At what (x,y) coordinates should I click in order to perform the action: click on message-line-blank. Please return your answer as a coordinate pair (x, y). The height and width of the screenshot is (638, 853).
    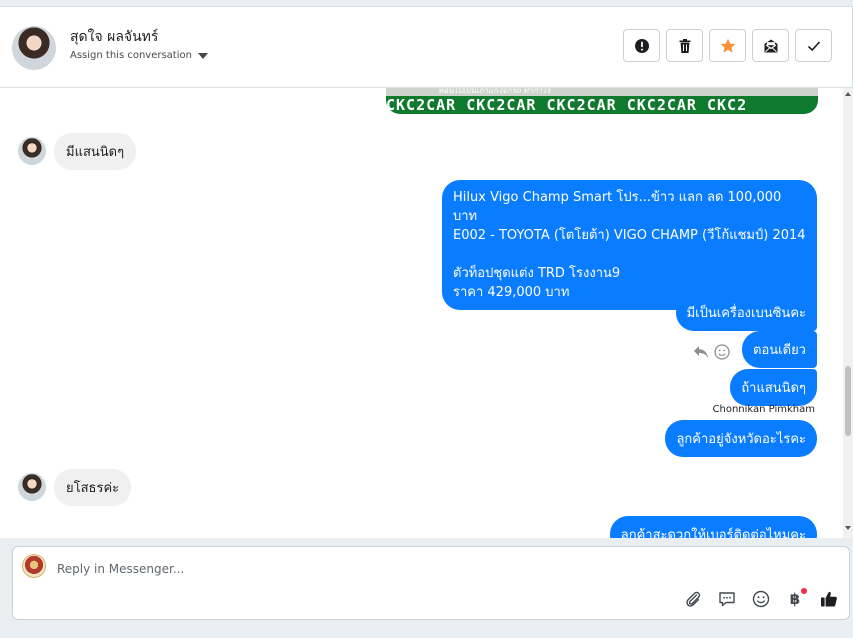
    Looking at the image, I should click on (629, 254).